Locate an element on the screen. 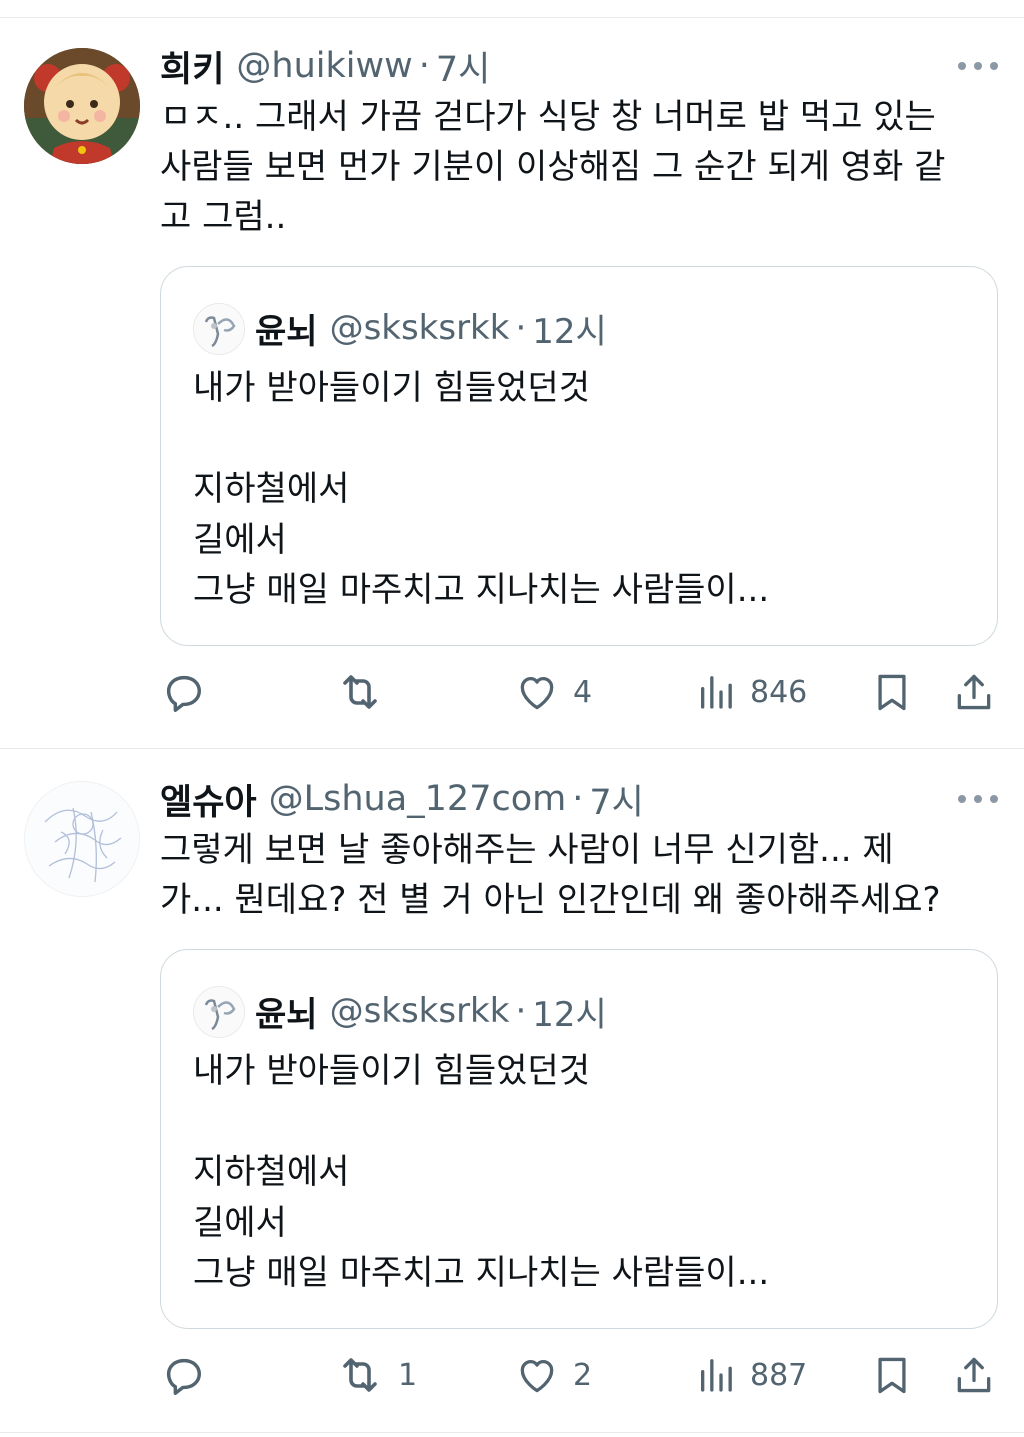  views-button: 846 is located at coordinates (751, 692).